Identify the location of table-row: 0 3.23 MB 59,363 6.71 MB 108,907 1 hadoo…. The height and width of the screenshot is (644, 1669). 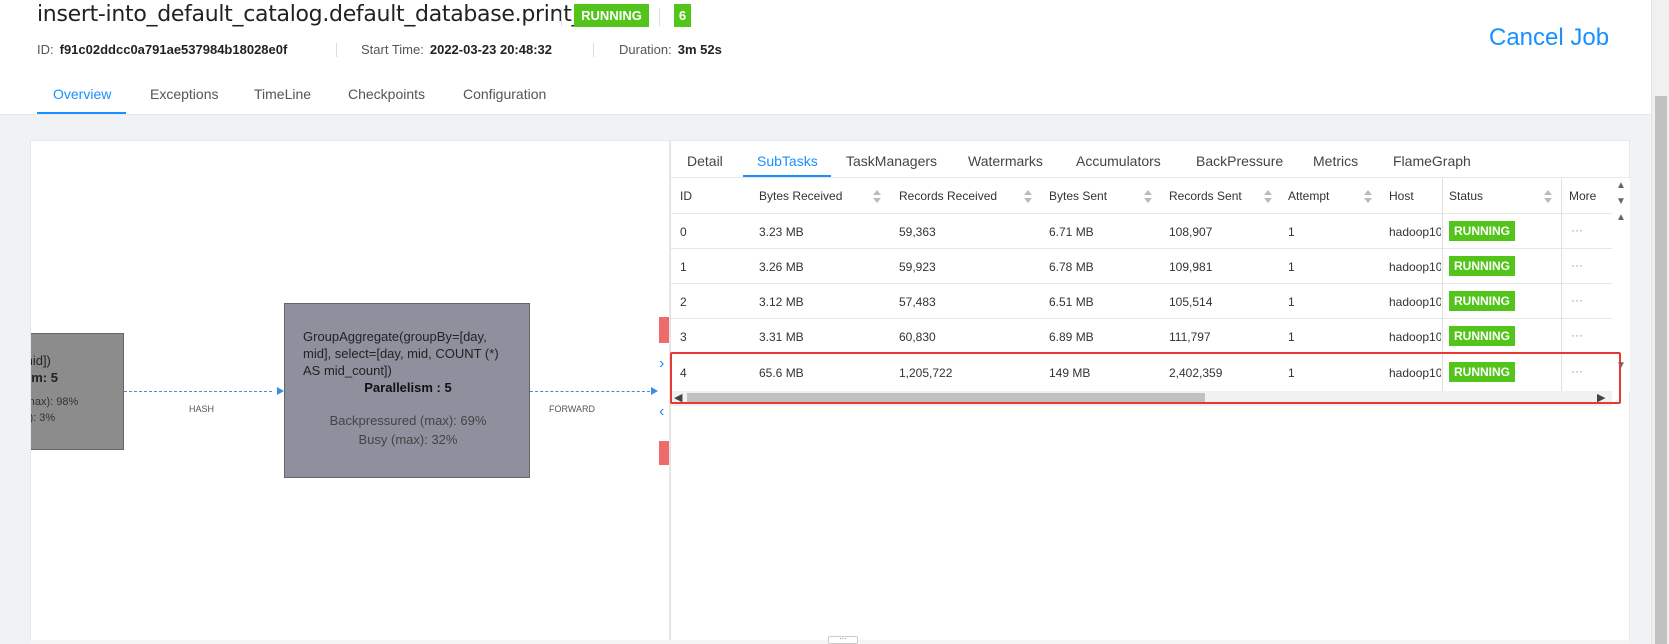
(1141, 231).